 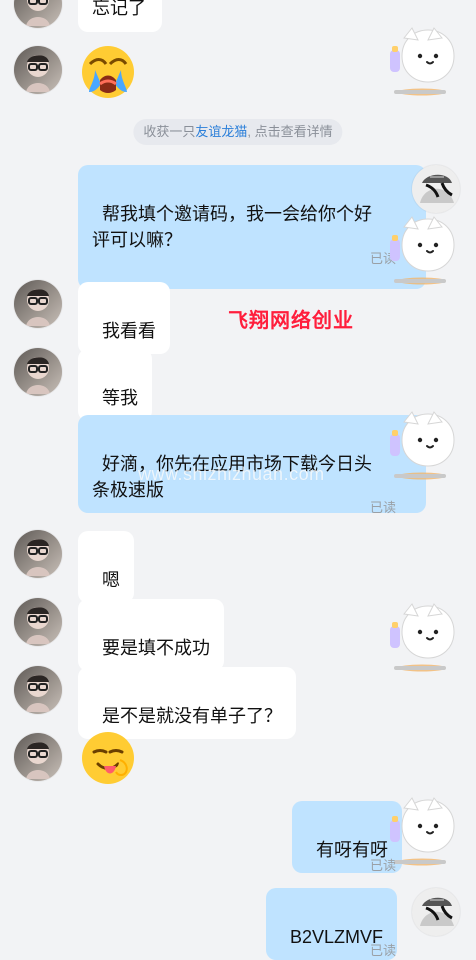 What do you see at coordinates (290, 131) in the screenshot?
I see `notice-suffix: , 点击查看详情` at bounding box center [290, 131].